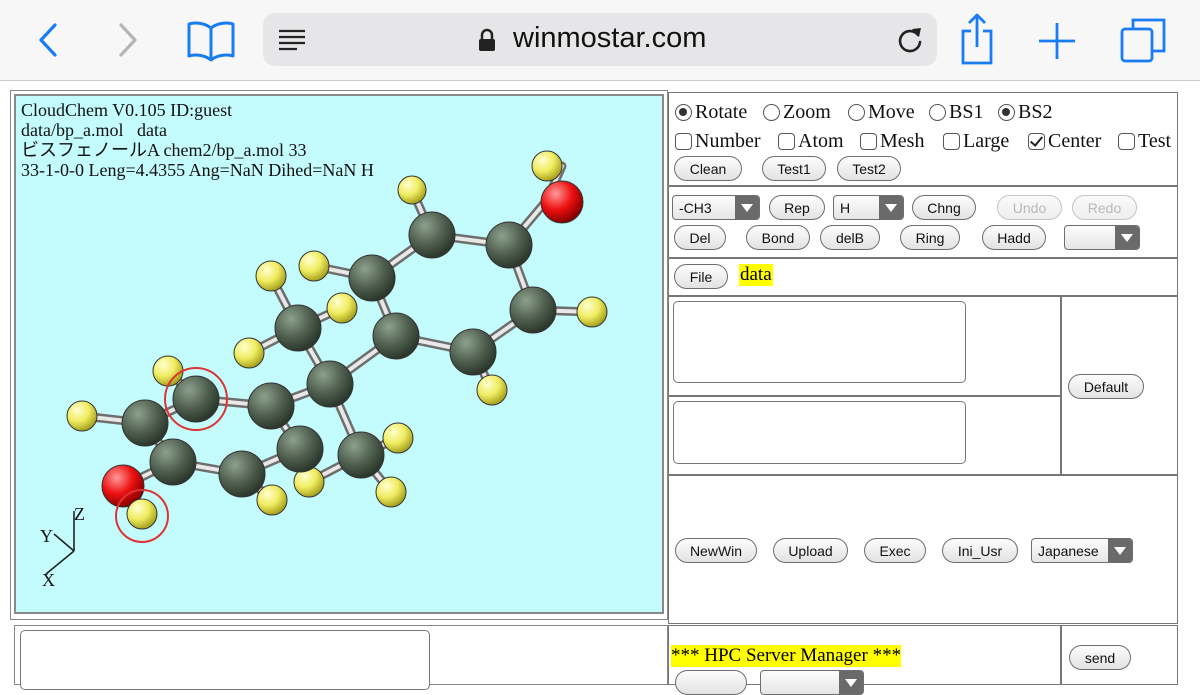 Image resolution: width=1200 pixels, height=695 pixels. I want to click on radio-bs1: BS1, so click(956, 112).